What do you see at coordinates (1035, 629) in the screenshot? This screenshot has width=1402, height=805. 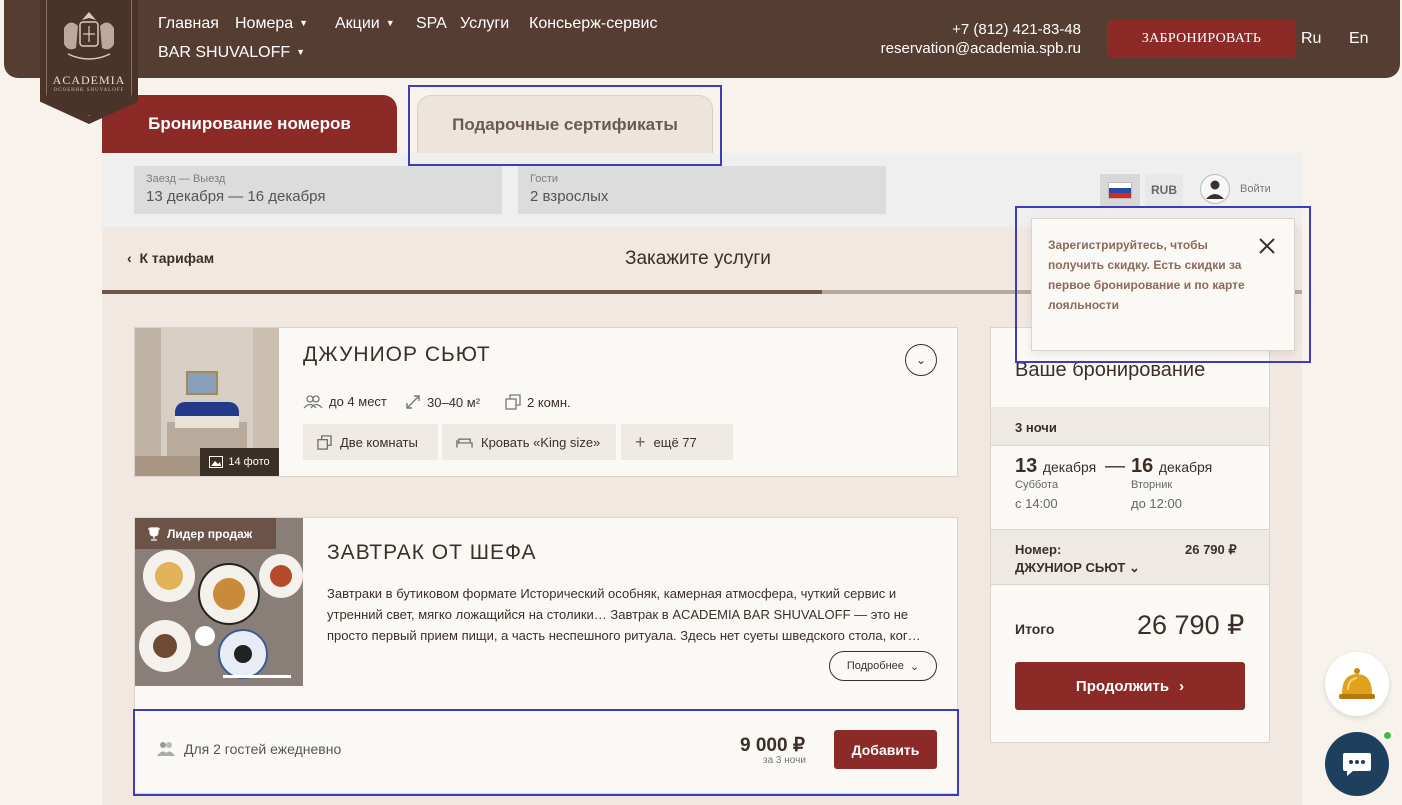 I see `total-label: Итого` at bounding box center [1035, 629].